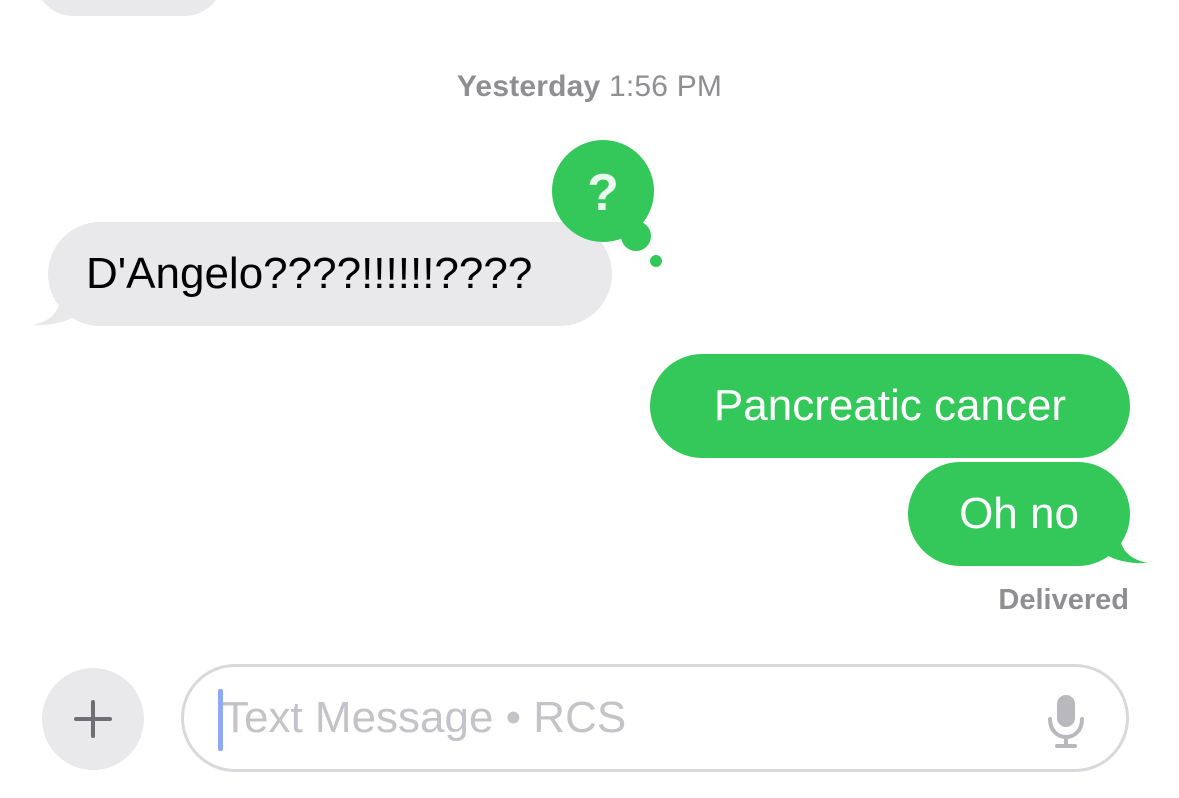  I want to click on question-mark-reaction-icon: ?, so click(607, 205).